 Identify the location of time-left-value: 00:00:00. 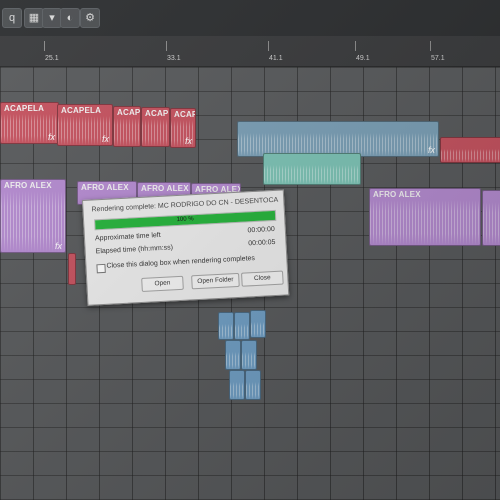
(261, 230).